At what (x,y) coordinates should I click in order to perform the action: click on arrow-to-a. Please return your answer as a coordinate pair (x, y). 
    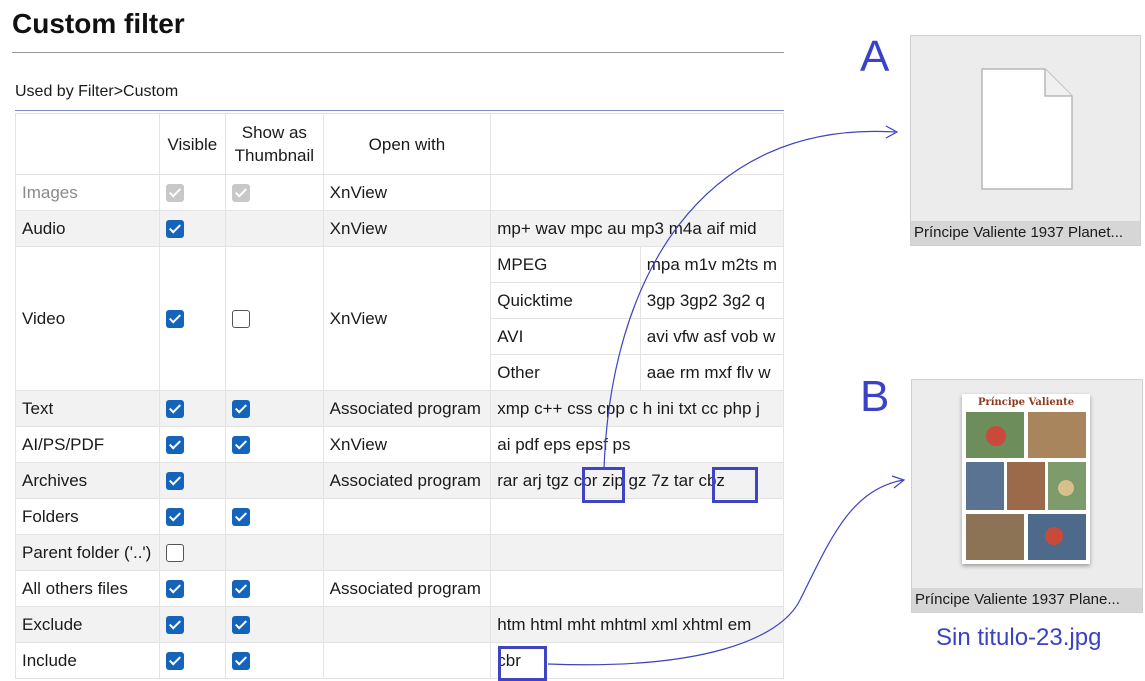
    Looking at the image, I should click on (749, 300).